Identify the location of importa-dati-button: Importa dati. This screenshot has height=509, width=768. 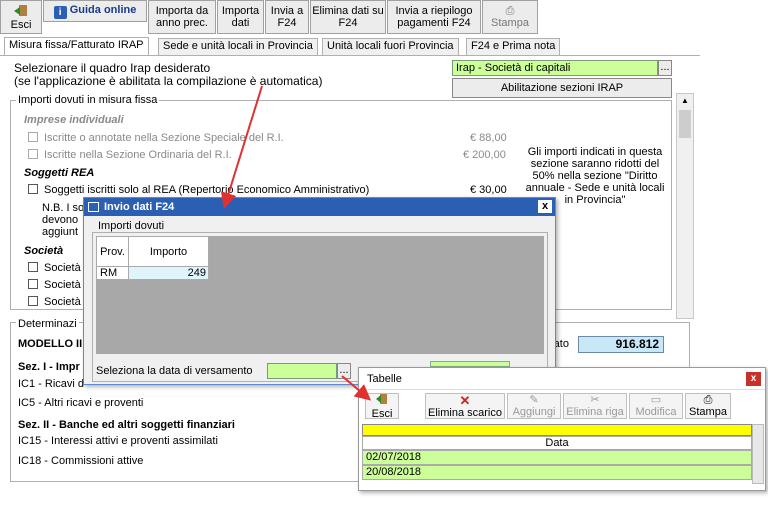
(240, 17).